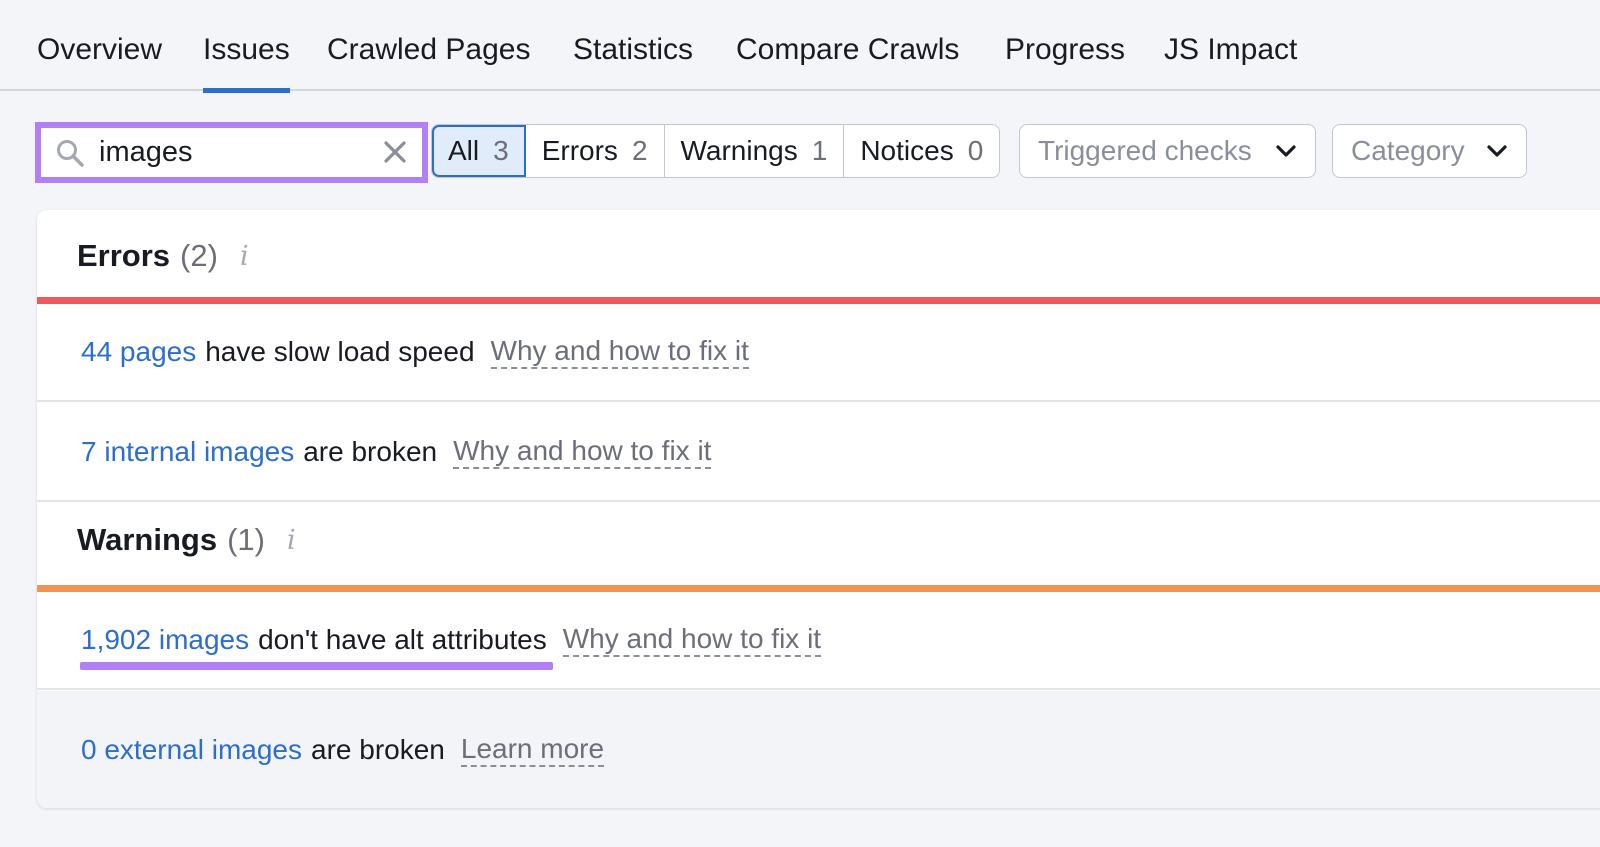 This screenshot has height=847, width=1600. I want to click on tab-statistics: Statistics, so click(633, 60).